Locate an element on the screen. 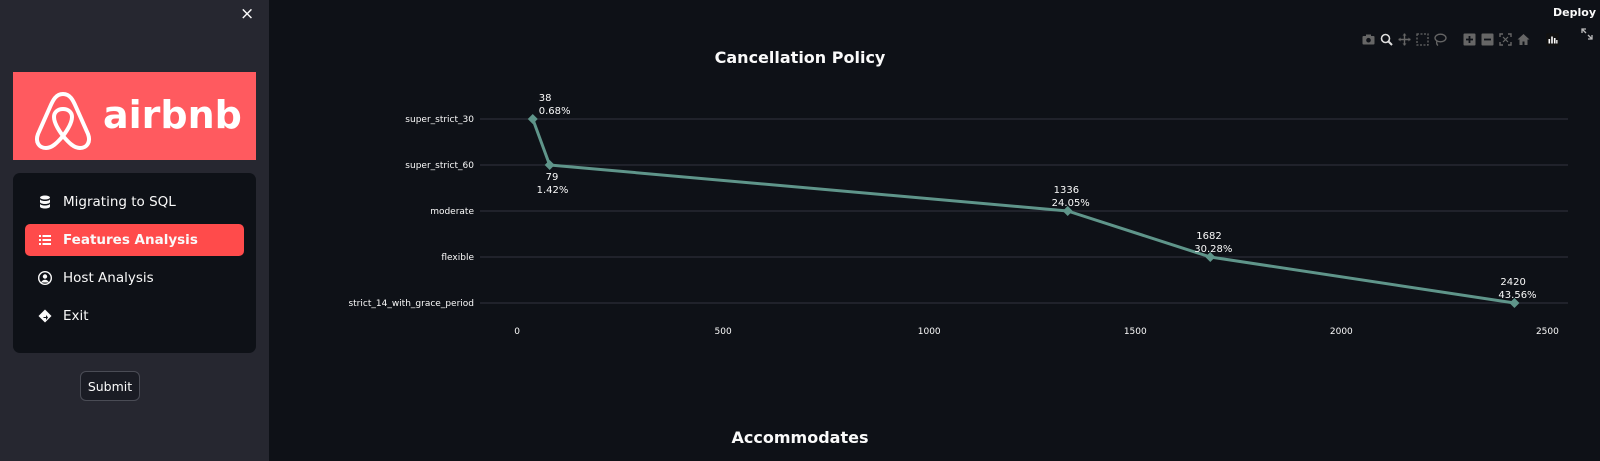 This screenshot has height=461, width=1600. x-tick-label: 2000 is located at coordinates (1341, 332).